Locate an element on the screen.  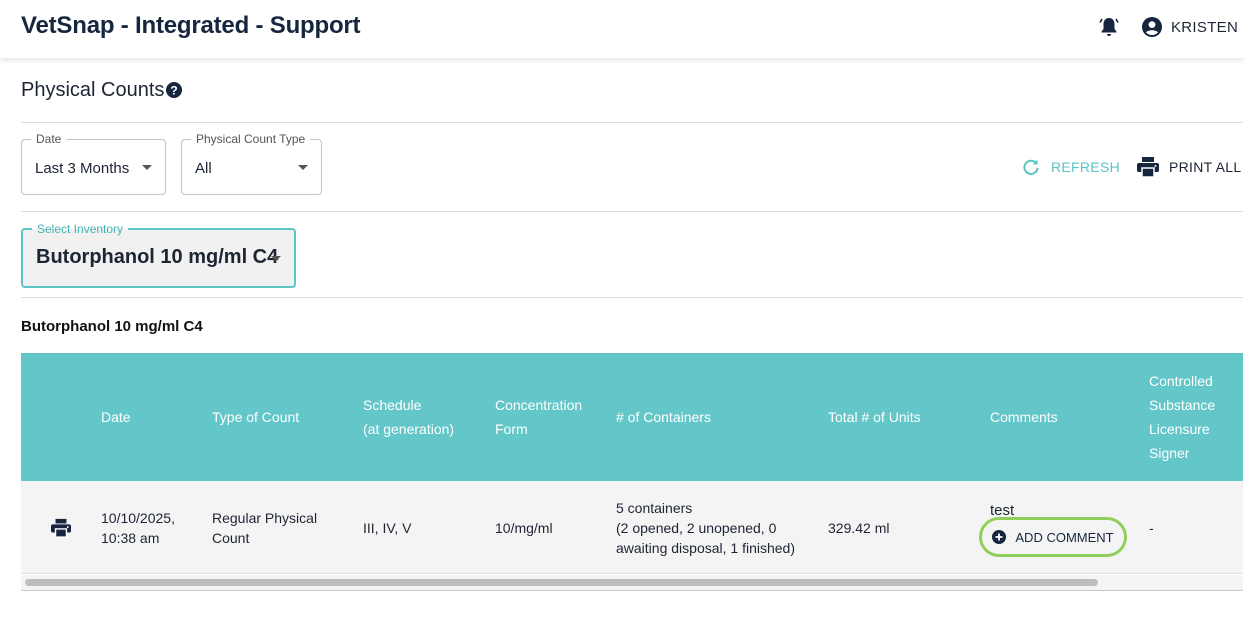
add-comment-label: ADD COMMENT is located at coordinates (1064, 537).